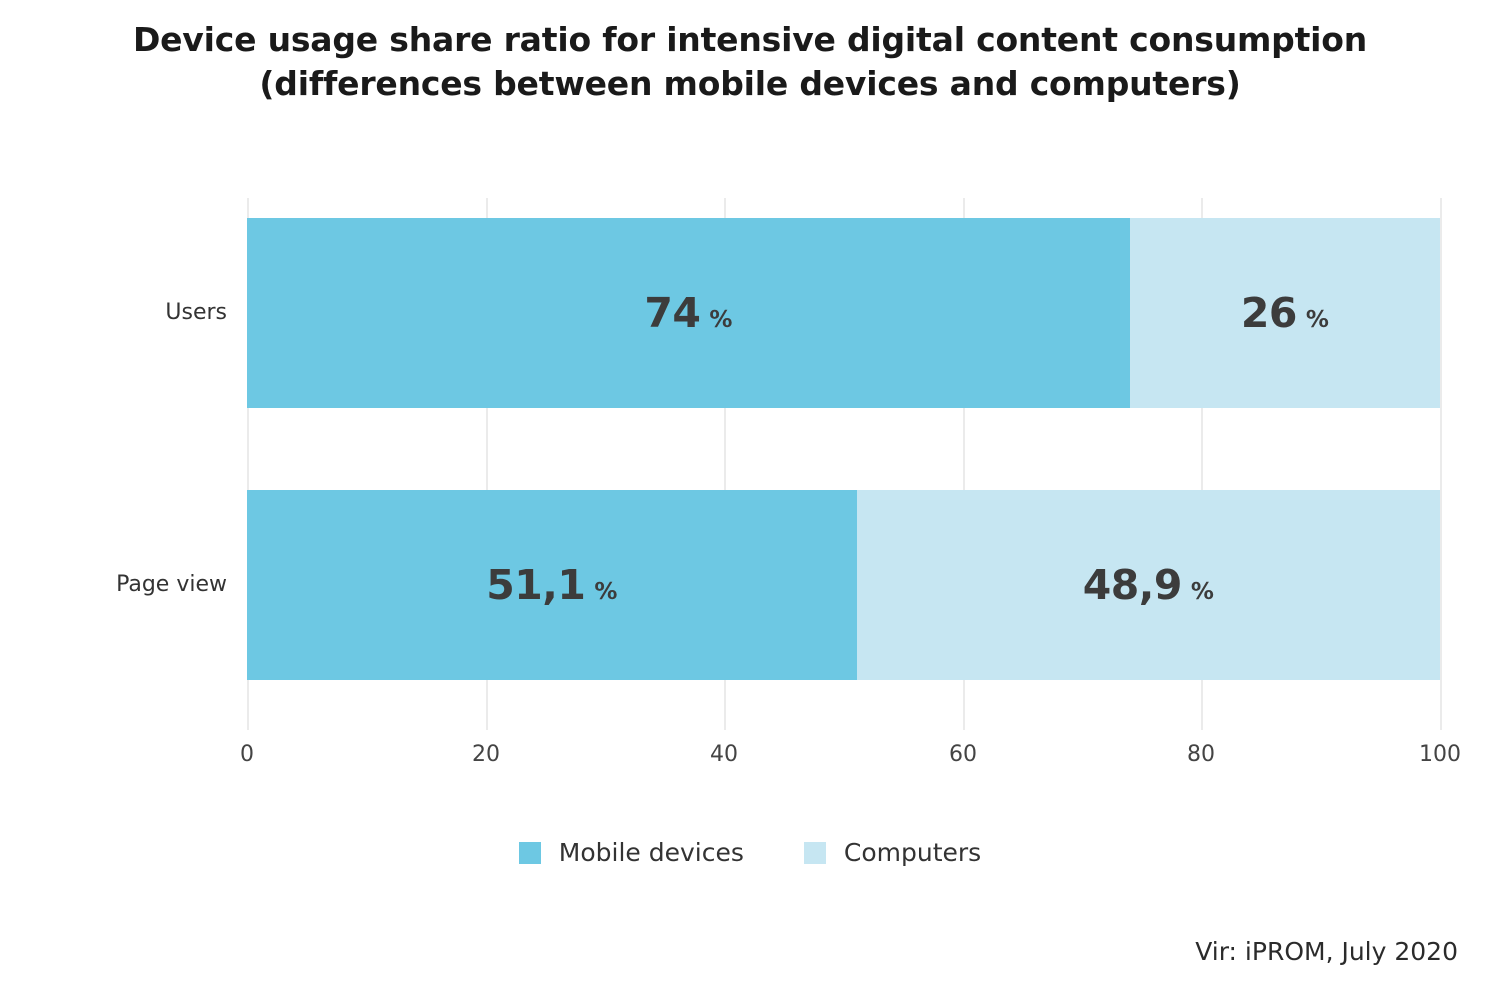 The height and width of the screenshot is (1000, 1500). I want to click on bar-segment-users-computers: 26 %, so click(1284, 313).